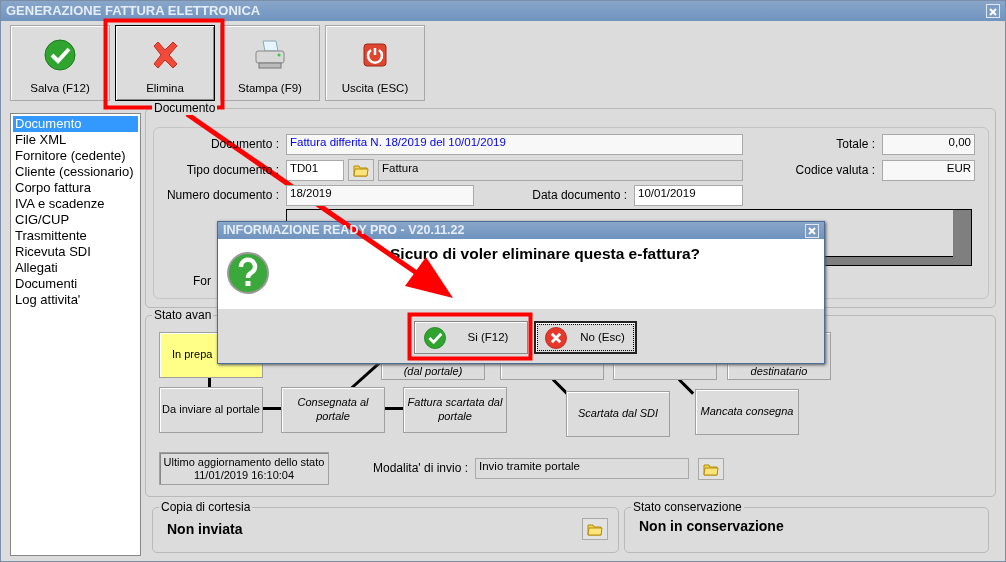  I want to click on status-label: Fattura scartata dal portale, so click(455, 410).